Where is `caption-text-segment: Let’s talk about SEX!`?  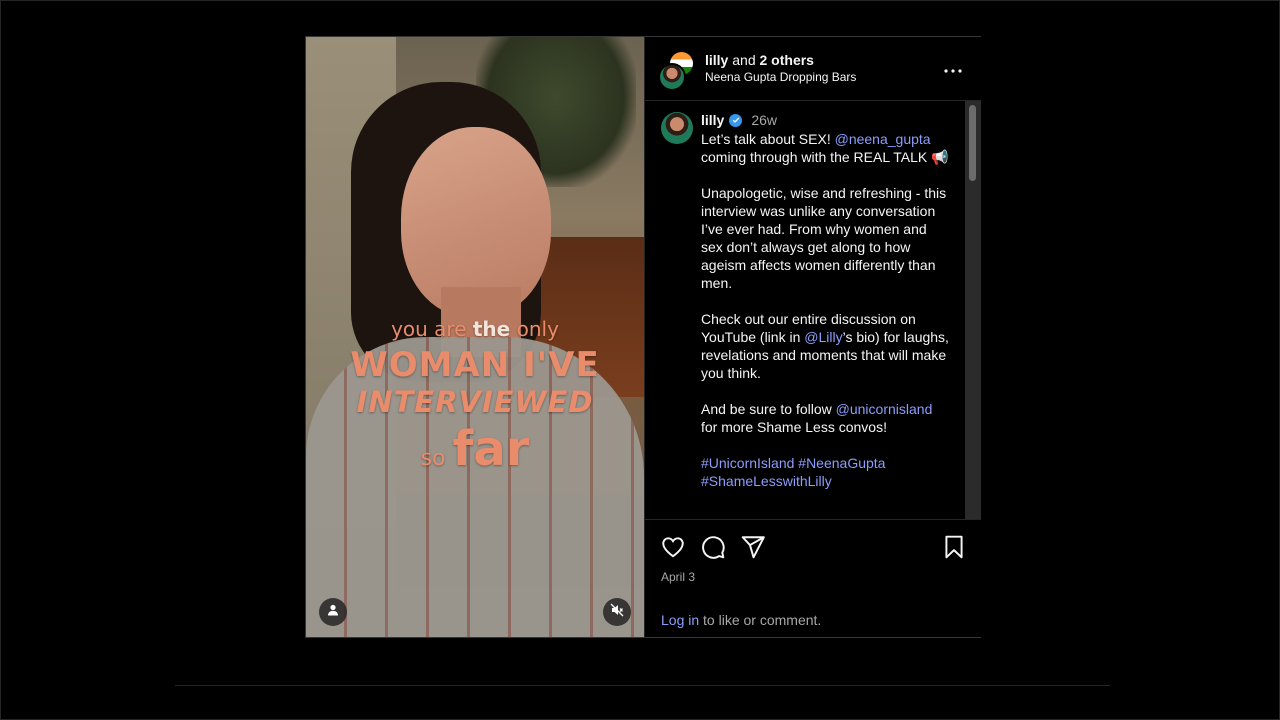
caption-text-segment: Let’s talk about SEX! is located at coordinates (768, 139).